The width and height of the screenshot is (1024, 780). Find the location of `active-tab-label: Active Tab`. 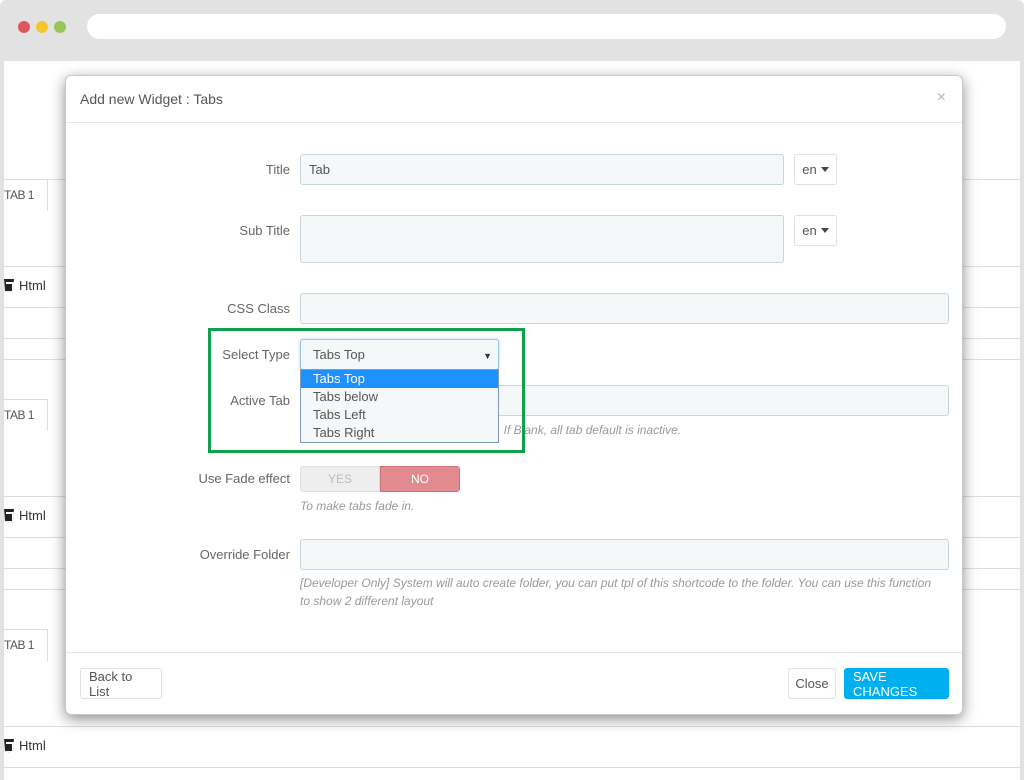

active-tab-label: Active Tab is located at coordinates (260, 400).